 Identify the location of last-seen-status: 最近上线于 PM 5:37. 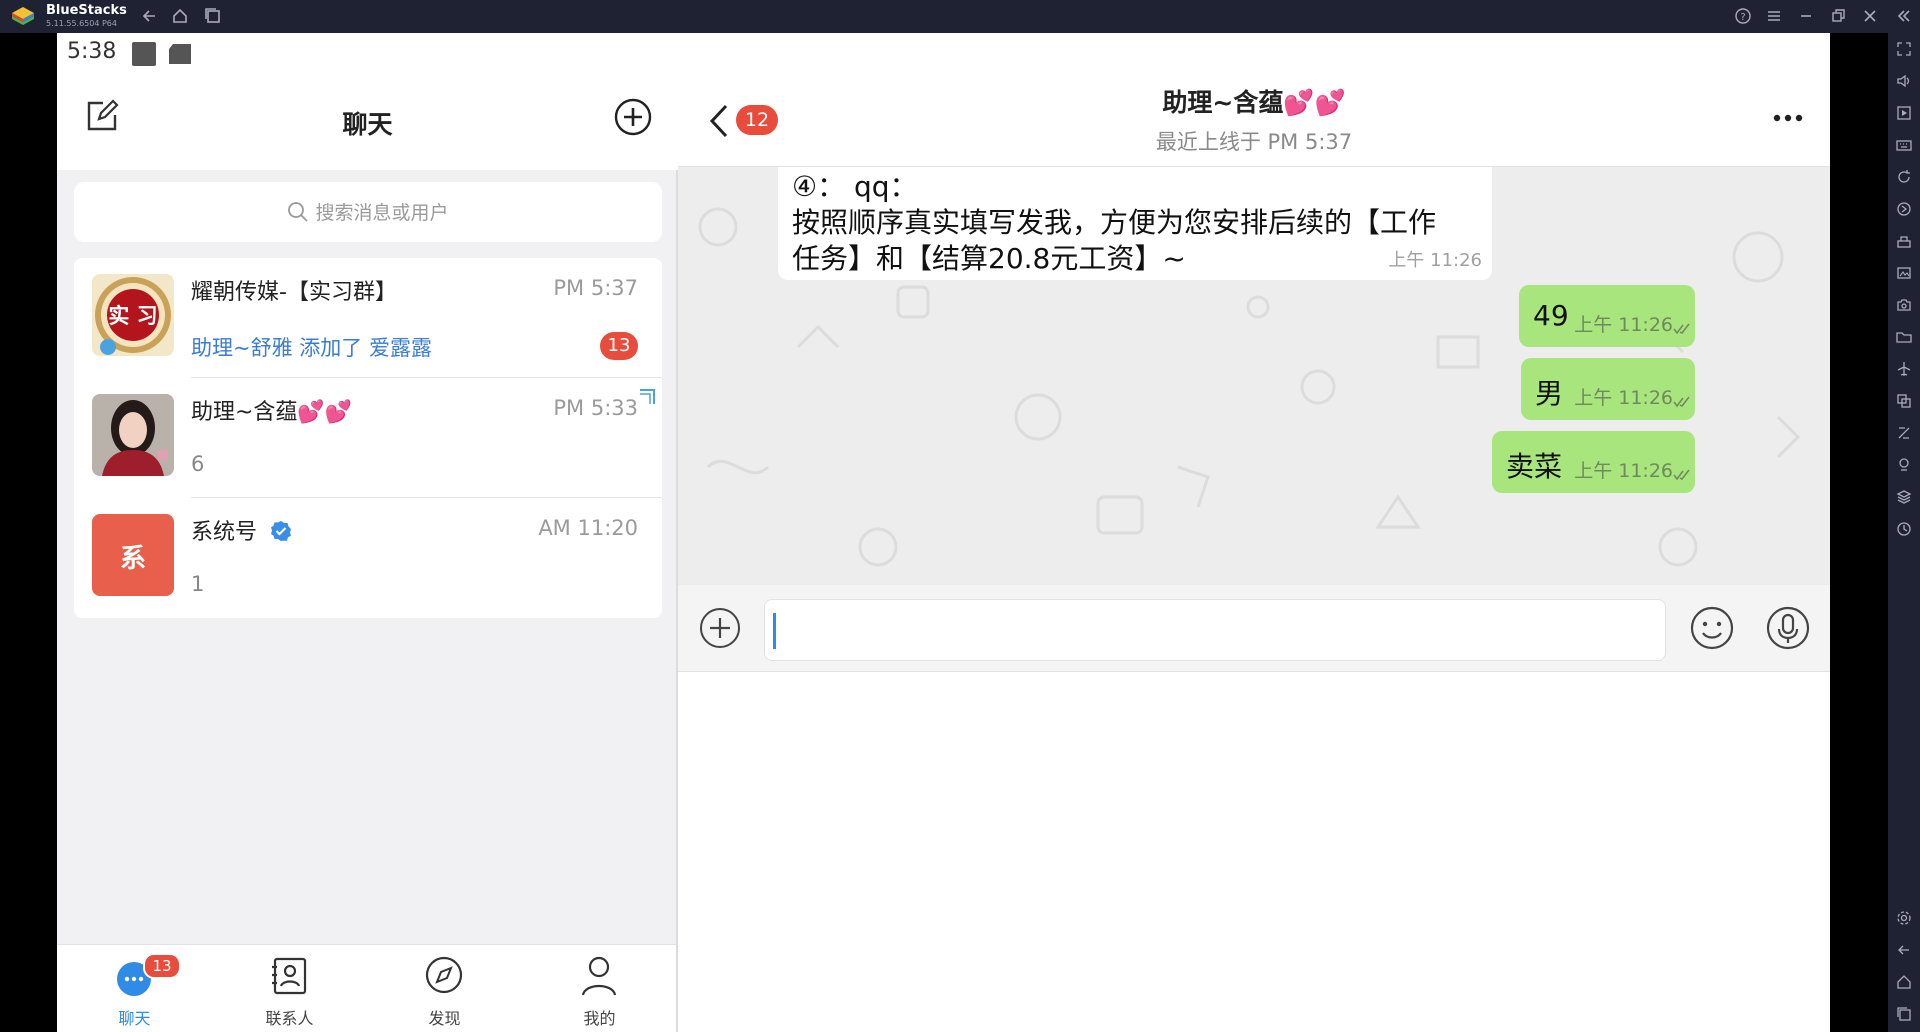
(1254, 142).